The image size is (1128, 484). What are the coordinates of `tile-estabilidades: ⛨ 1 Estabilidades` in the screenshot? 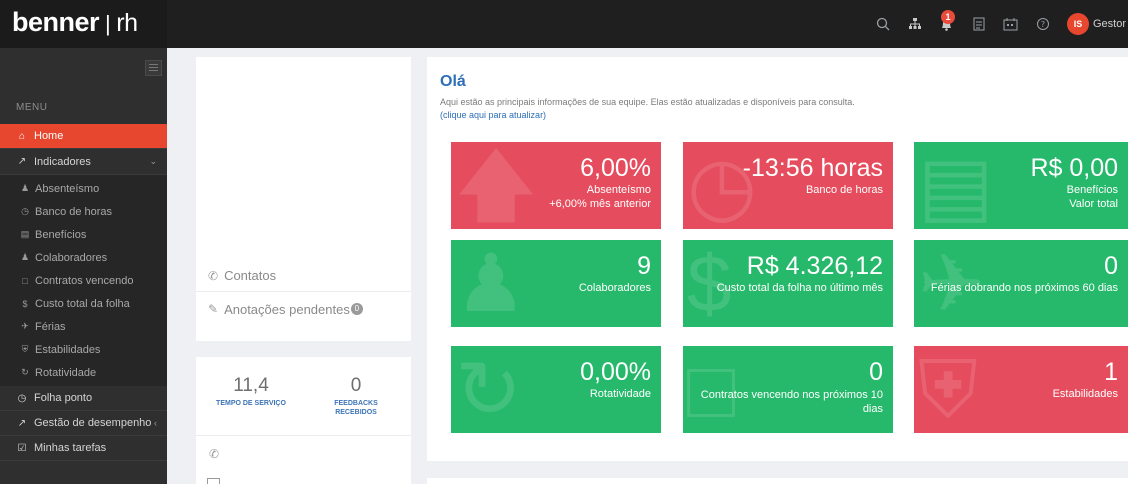 It's located at (1021, 389).